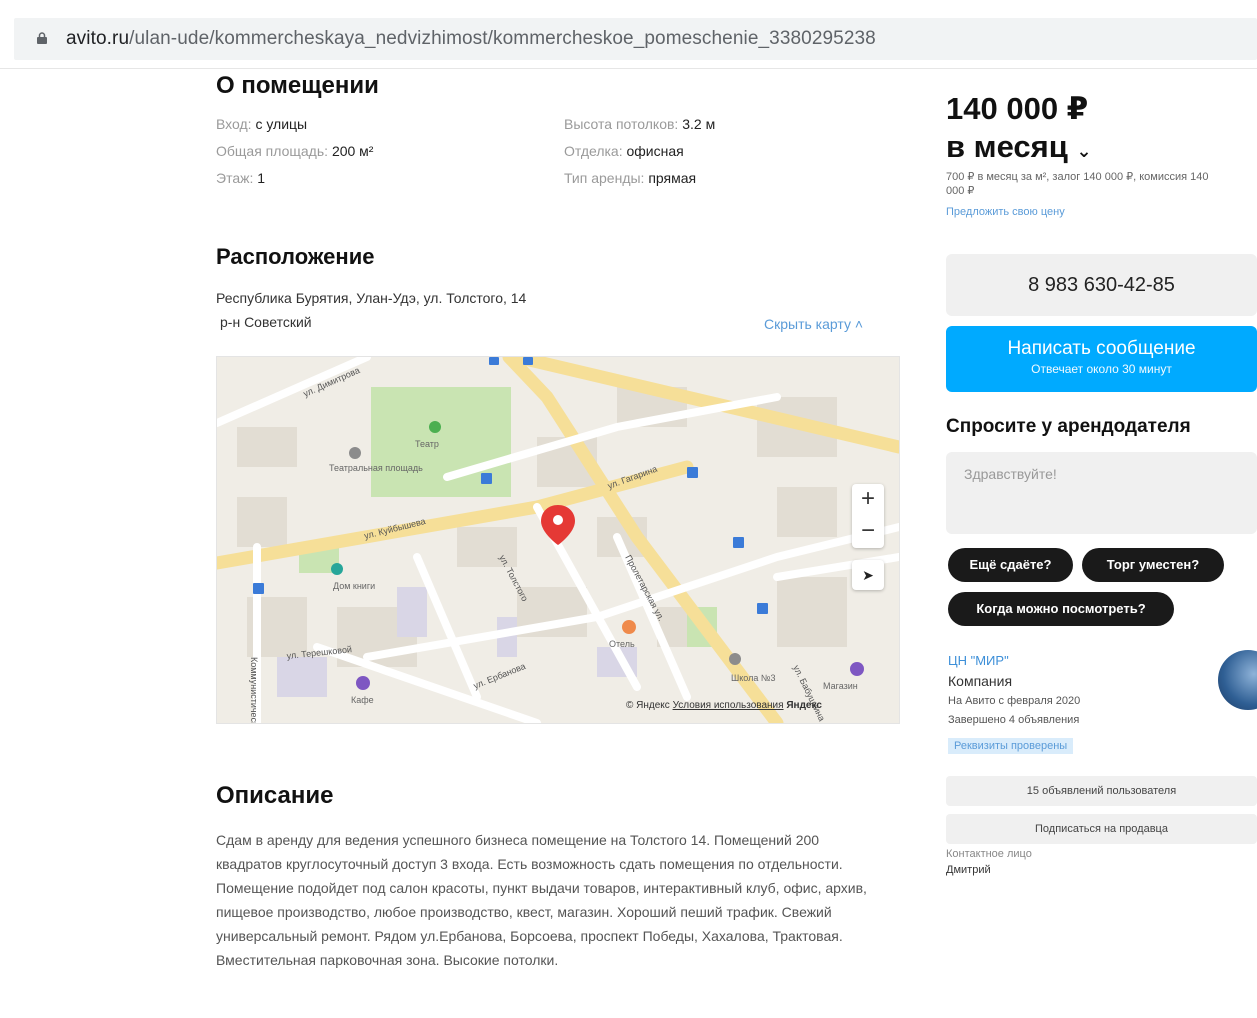  I want to click on prop-value: 3.2 м, so click(699, 124).